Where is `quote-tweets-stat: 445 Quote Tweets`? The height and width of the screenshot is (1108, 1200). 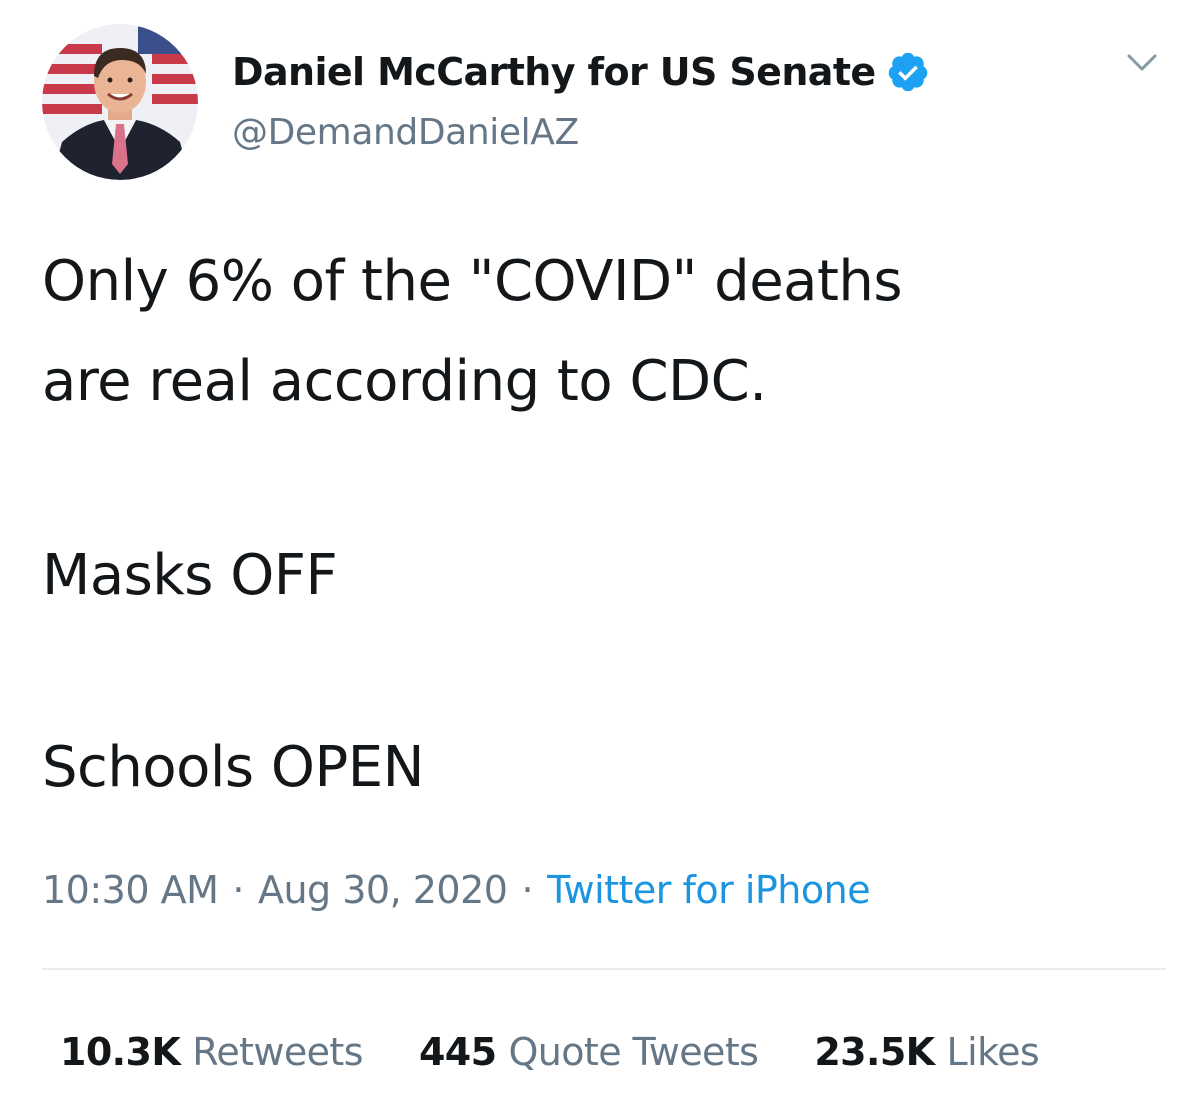
quote-tweets-stat: 445 Quote Tweets is located at coordinates (588, 1052).